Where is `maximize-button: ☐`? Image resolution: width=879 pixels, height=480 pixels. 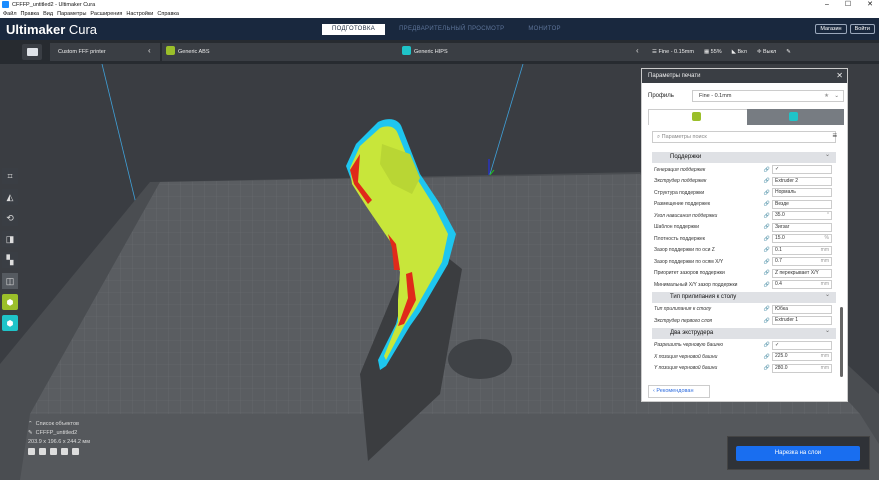
maximize-button: ☐ is located at coordinates (848, 4).